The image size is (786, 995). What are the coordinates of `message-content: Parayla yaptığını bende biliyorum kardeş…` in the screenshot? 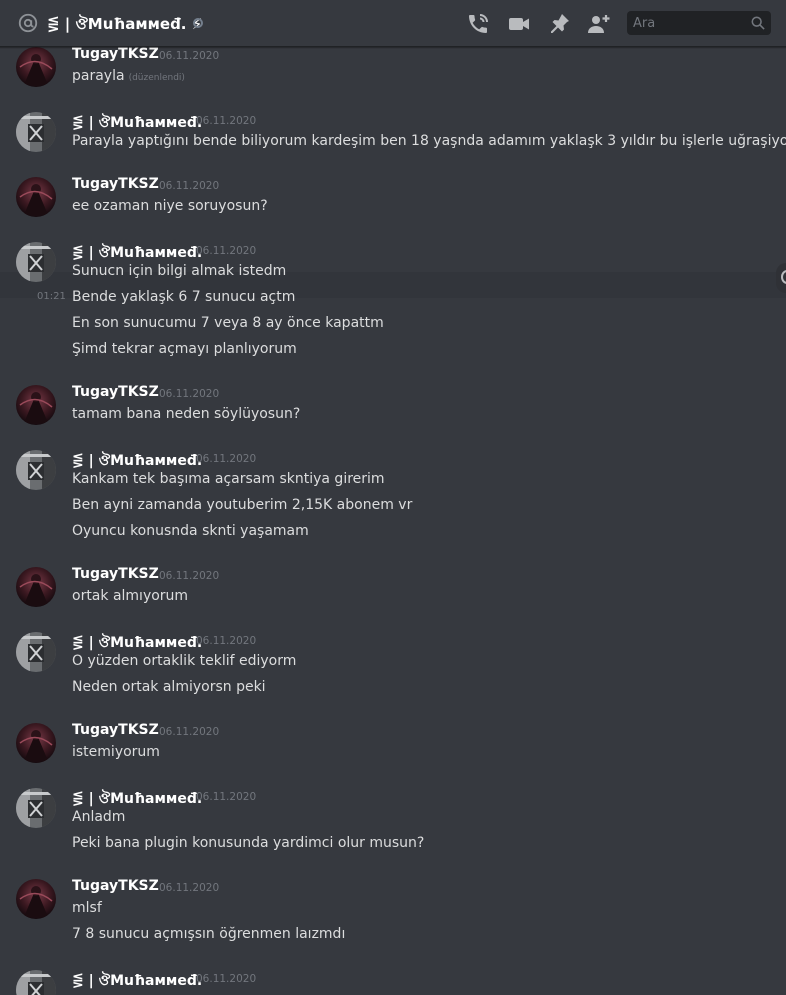 It's located at (429, 141).